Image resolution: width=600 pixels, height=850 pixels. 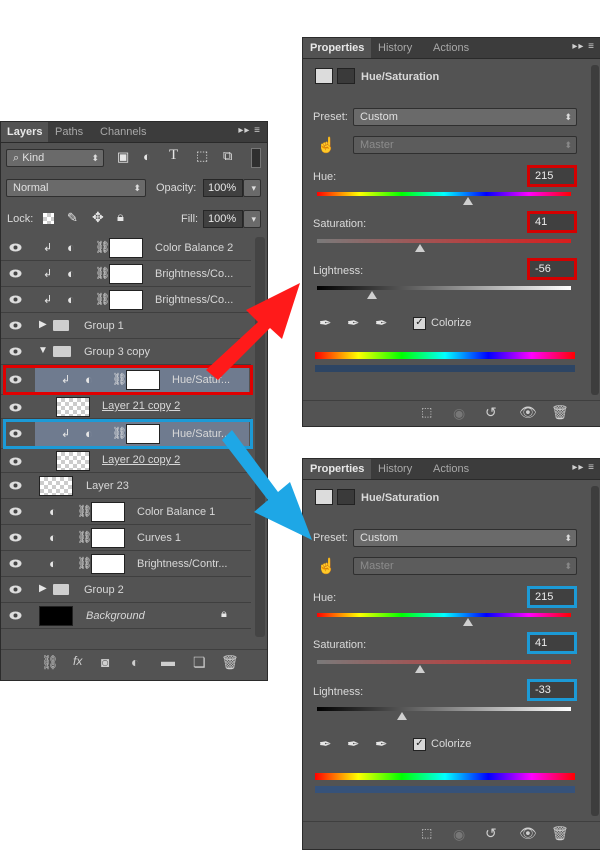 What do you see at coordinates (259, 411) in the screenshot?
I see `annotation-arrows` at bounding box center [259, 411].